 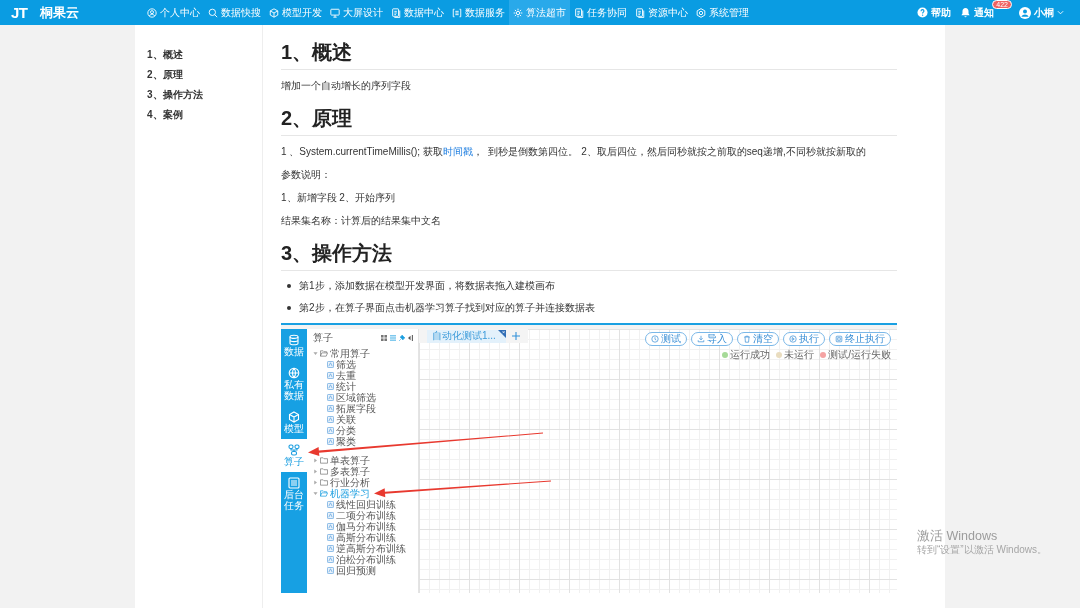 I want to click on nav-tab: 模型开发, so click(x=295, y=12).